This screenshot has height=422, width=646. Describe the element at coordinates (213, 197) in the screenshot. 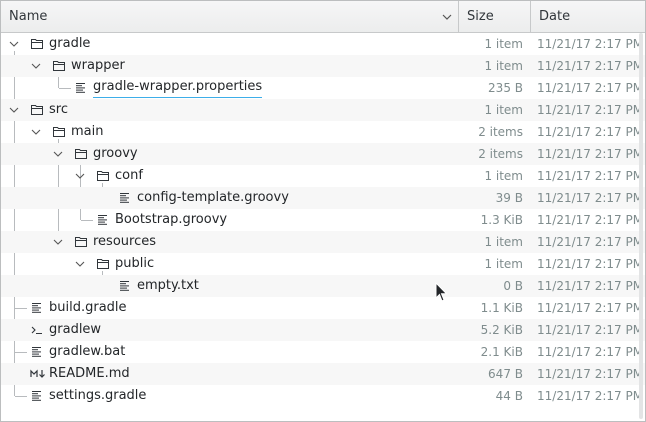

I see `file-name-label: config-template.groovy` at that location.